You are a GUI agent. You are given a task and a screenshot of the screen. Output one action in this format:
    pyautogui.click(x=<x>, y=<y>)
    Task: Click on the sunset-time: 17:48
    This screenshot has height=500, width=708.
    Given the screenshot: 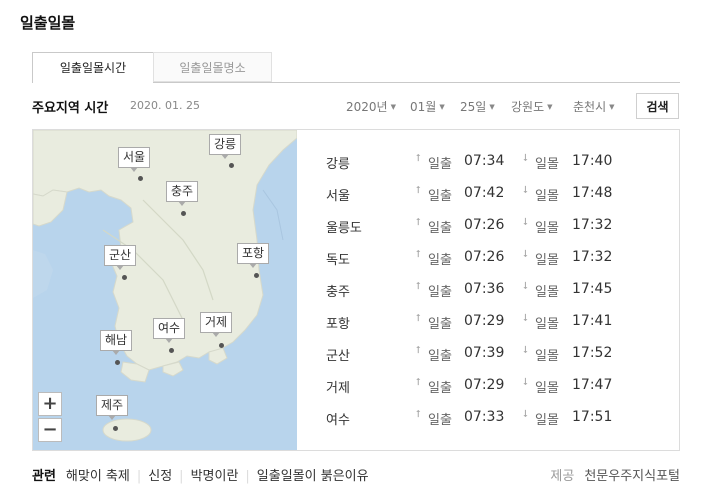 What is the action you would take?
    pyautogui.click(x=592, y=193)
    